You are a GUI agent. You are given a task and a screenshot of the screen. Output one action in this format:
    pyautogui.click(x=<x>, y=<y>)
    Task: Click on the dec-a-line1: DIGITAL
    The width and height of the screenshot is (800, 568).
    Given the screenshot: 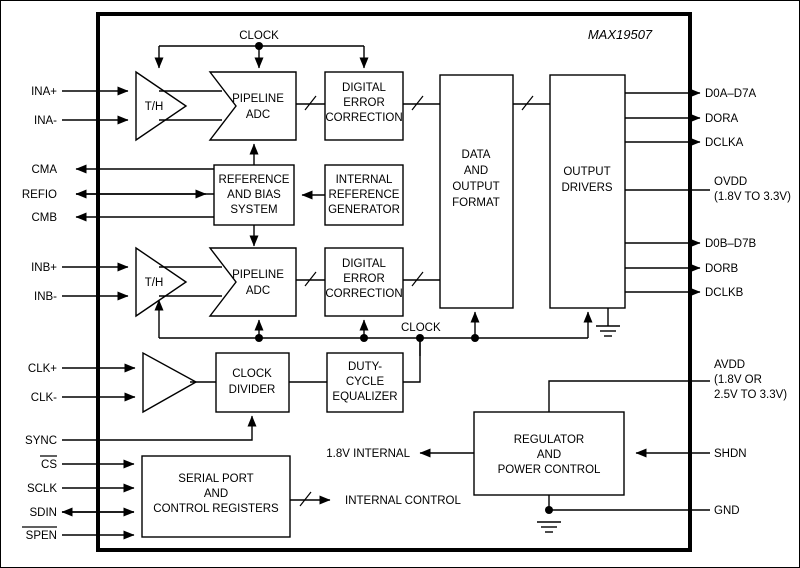 What is the action you would take?
    pyautogui.click(x=364, y=88)
    